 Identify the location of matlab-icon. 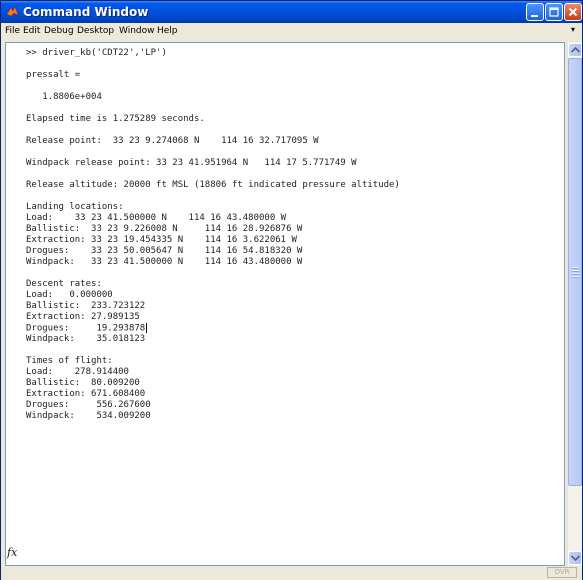
(12, 11).